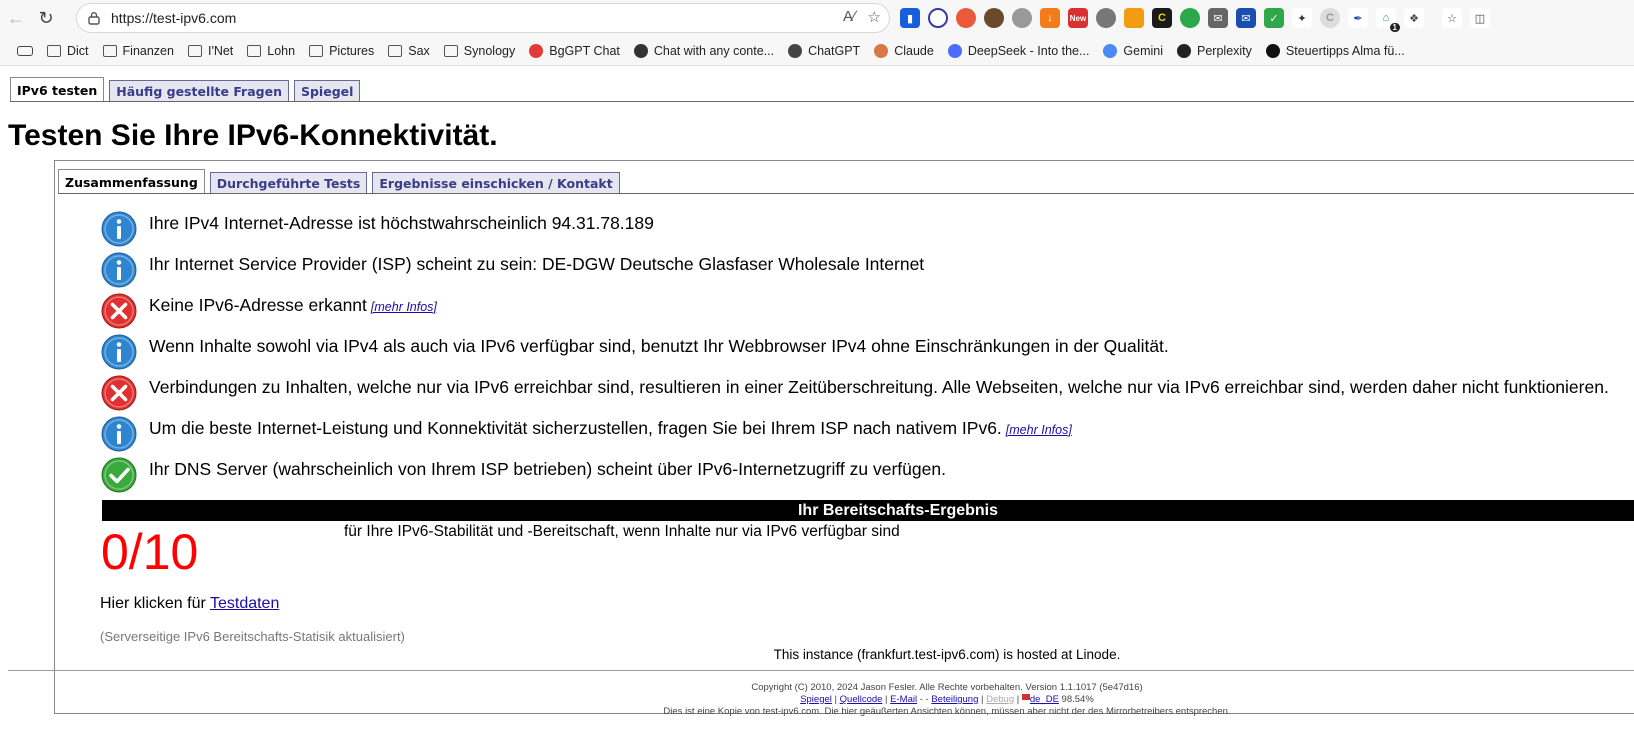 The height and width of the screenshot is (740, 1634). Describe the element at coordinates (954, 699) in the screenshot. I see `footer-participation-link: Beteiligung` at that location.